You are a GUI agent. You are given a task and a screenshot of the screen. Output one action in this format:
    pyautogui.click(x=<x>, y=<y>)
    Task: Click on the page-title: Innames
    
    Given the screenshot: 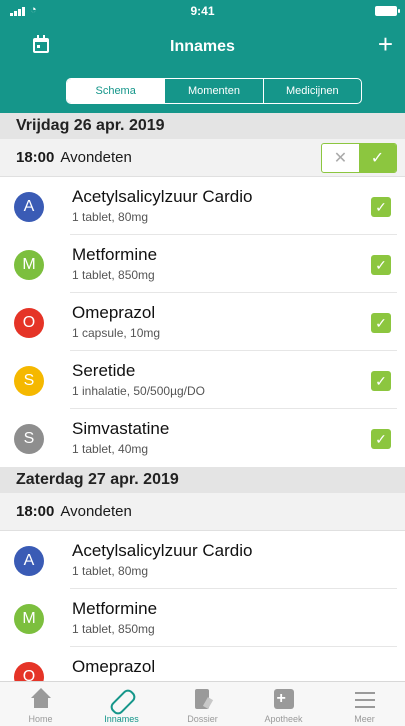 What is the action you would take?
    pyautogui.click(x=202, y=46)
    